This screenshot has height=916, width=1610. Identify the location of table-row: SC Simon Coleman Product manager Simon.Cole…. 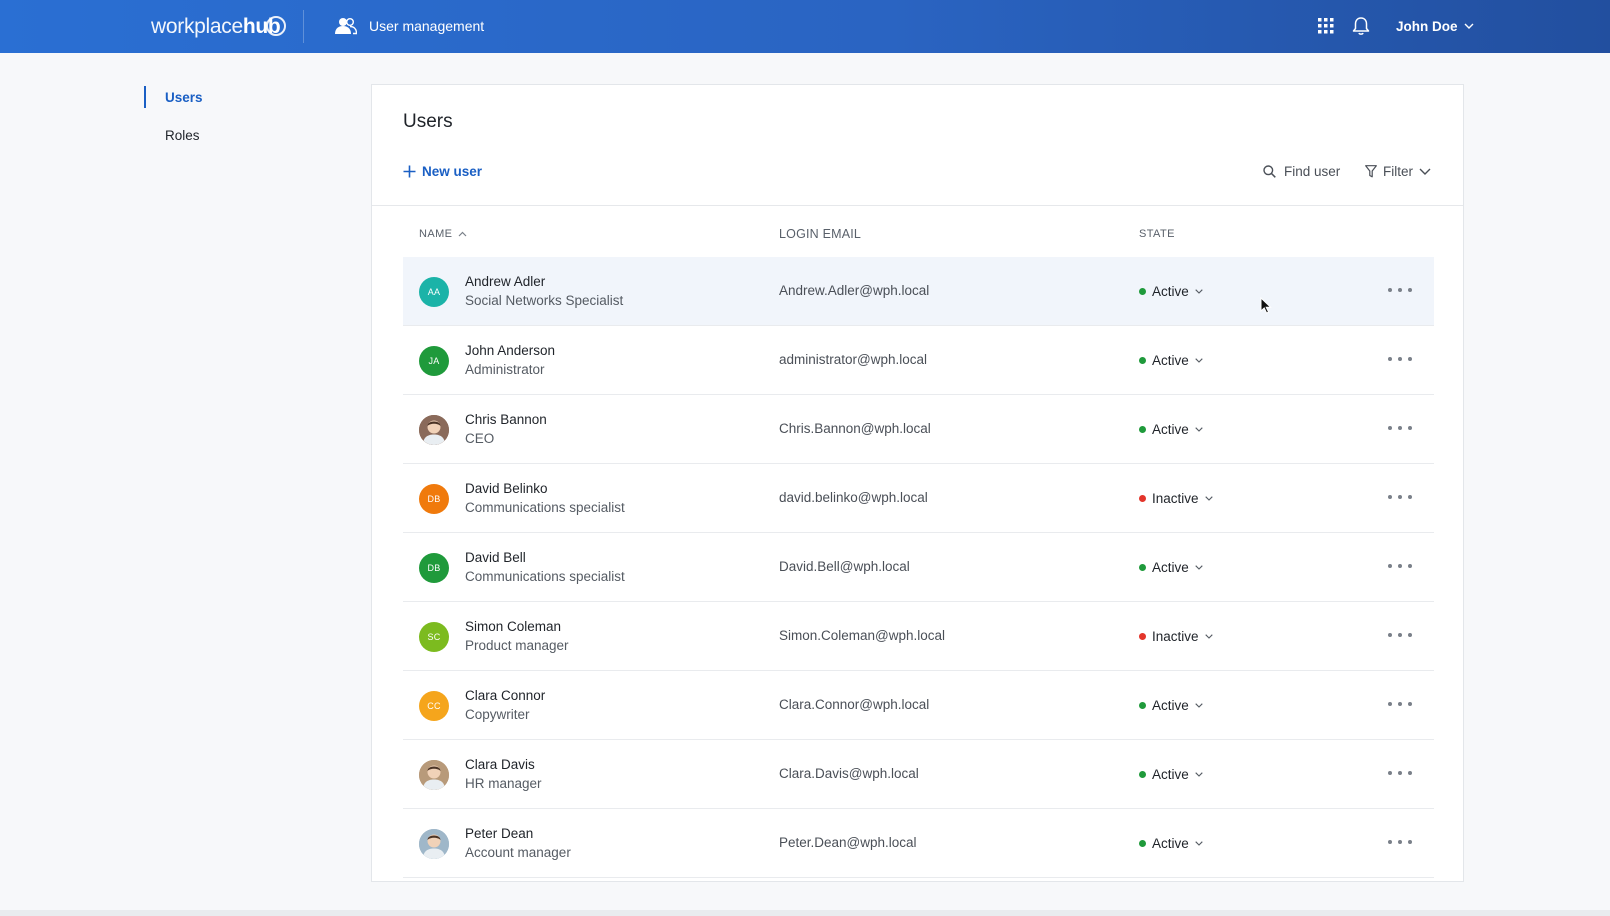
(918, 636).